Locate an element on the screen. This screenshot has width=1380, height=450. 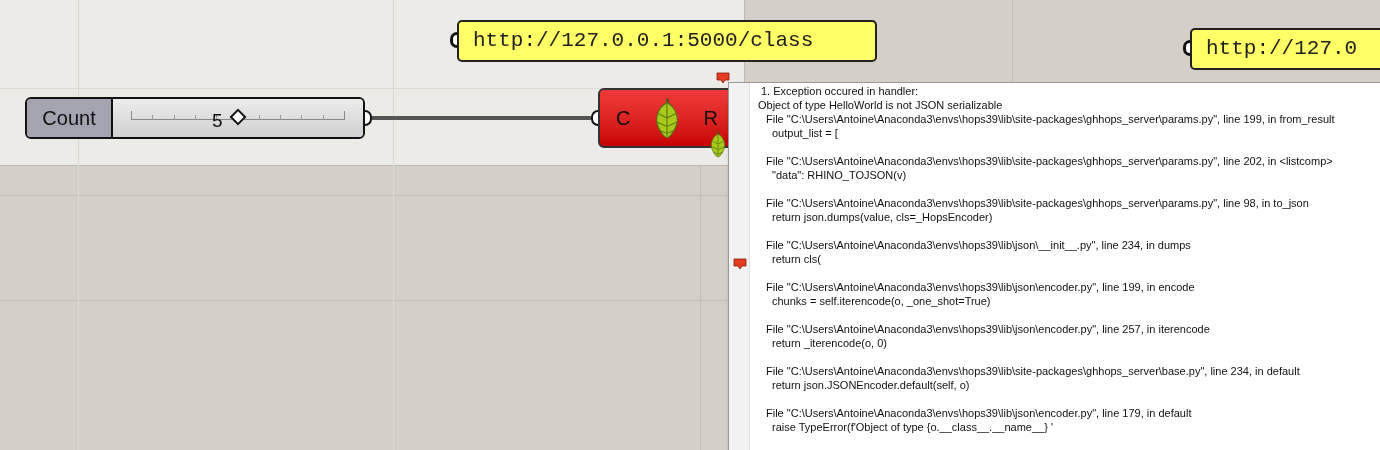
output-grip is located at coordinates (368, 118).